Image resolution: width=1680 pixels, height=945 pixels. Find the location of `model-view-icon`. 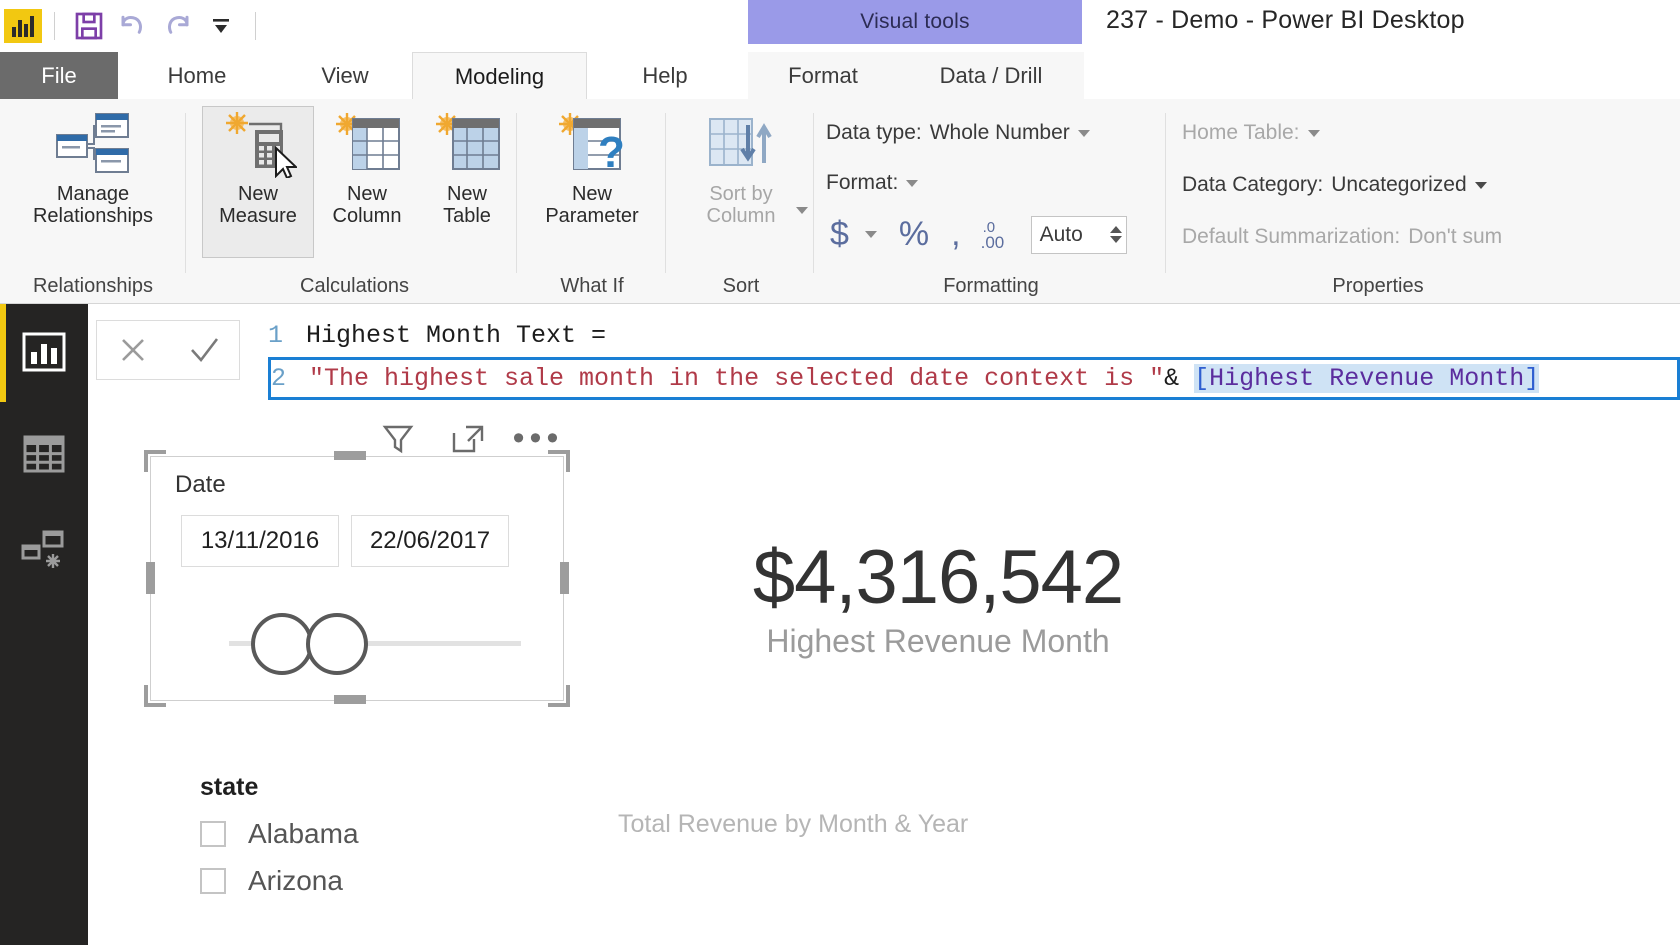

model-view-icon is located at coordinates (44, 548).